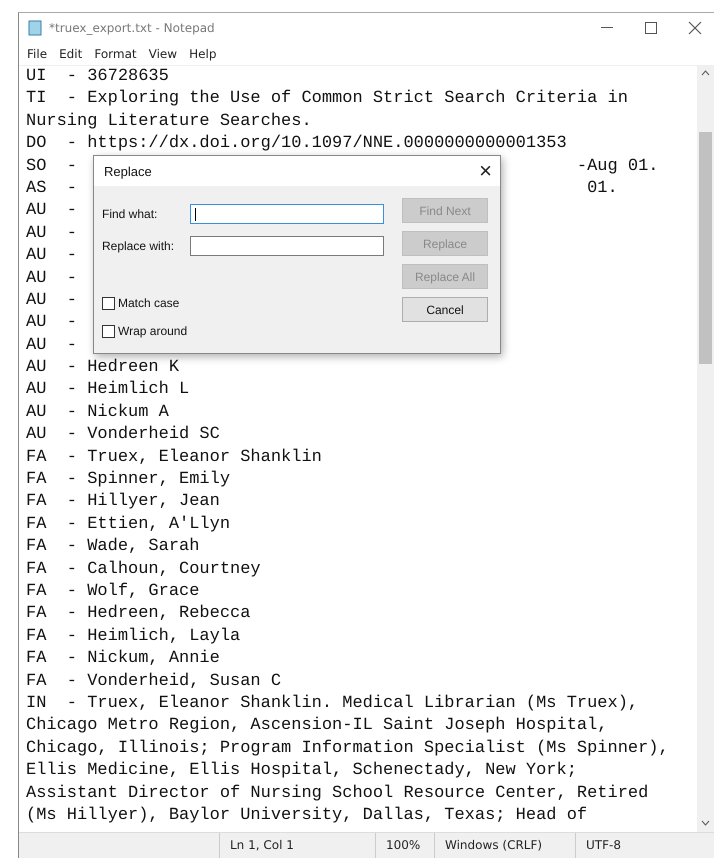 Image resolution: width=714 pixels, height=858 pixels. What do you see at coordinates (108, 390) in the screenshot?
I see `text-line: AU - Heimlich L` at bounding box center [108, 390].